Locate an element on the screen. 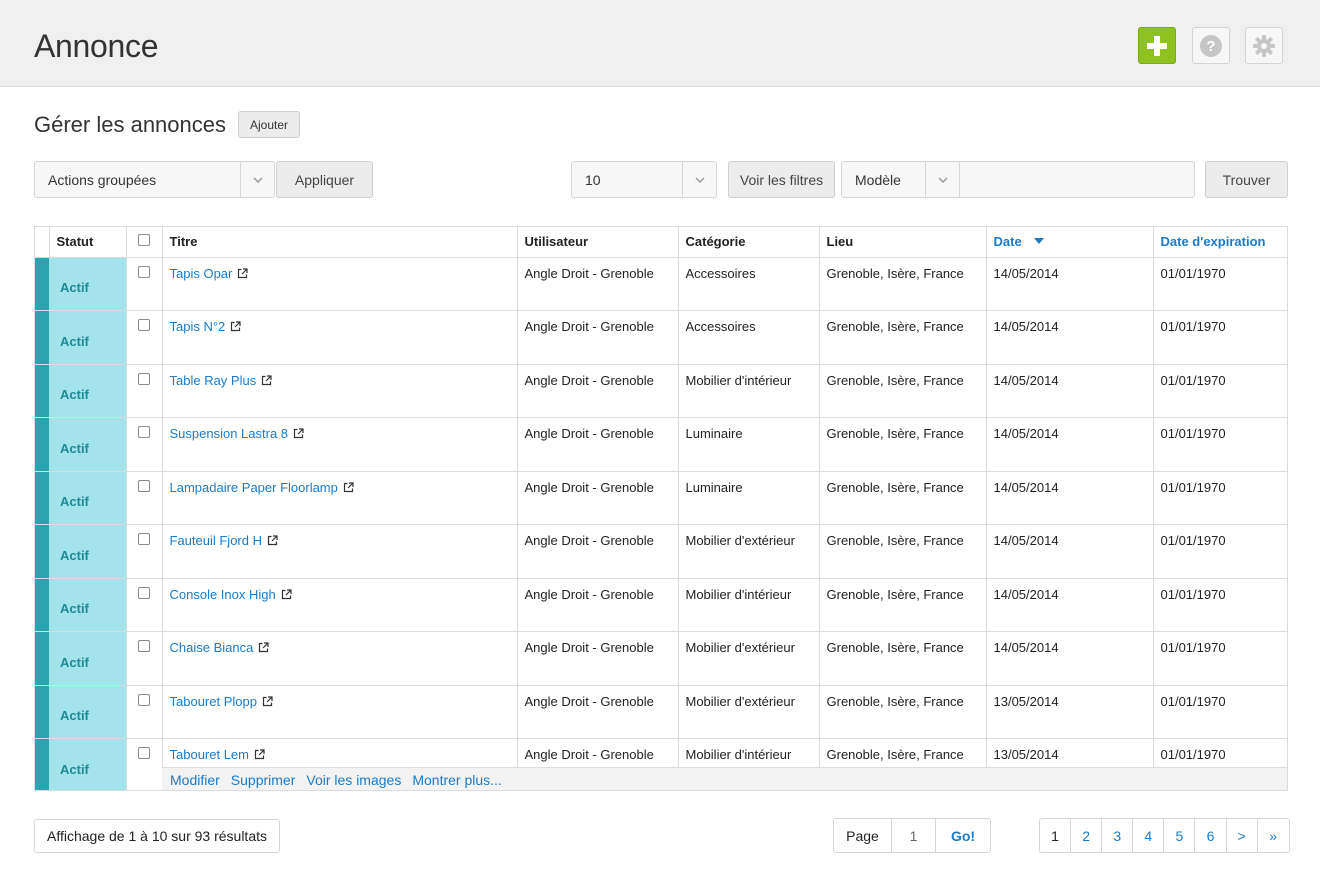 This screenshot has width=1320, height=878. listing-title-link: Table Ray Plus is located at coordinates (213, 380).